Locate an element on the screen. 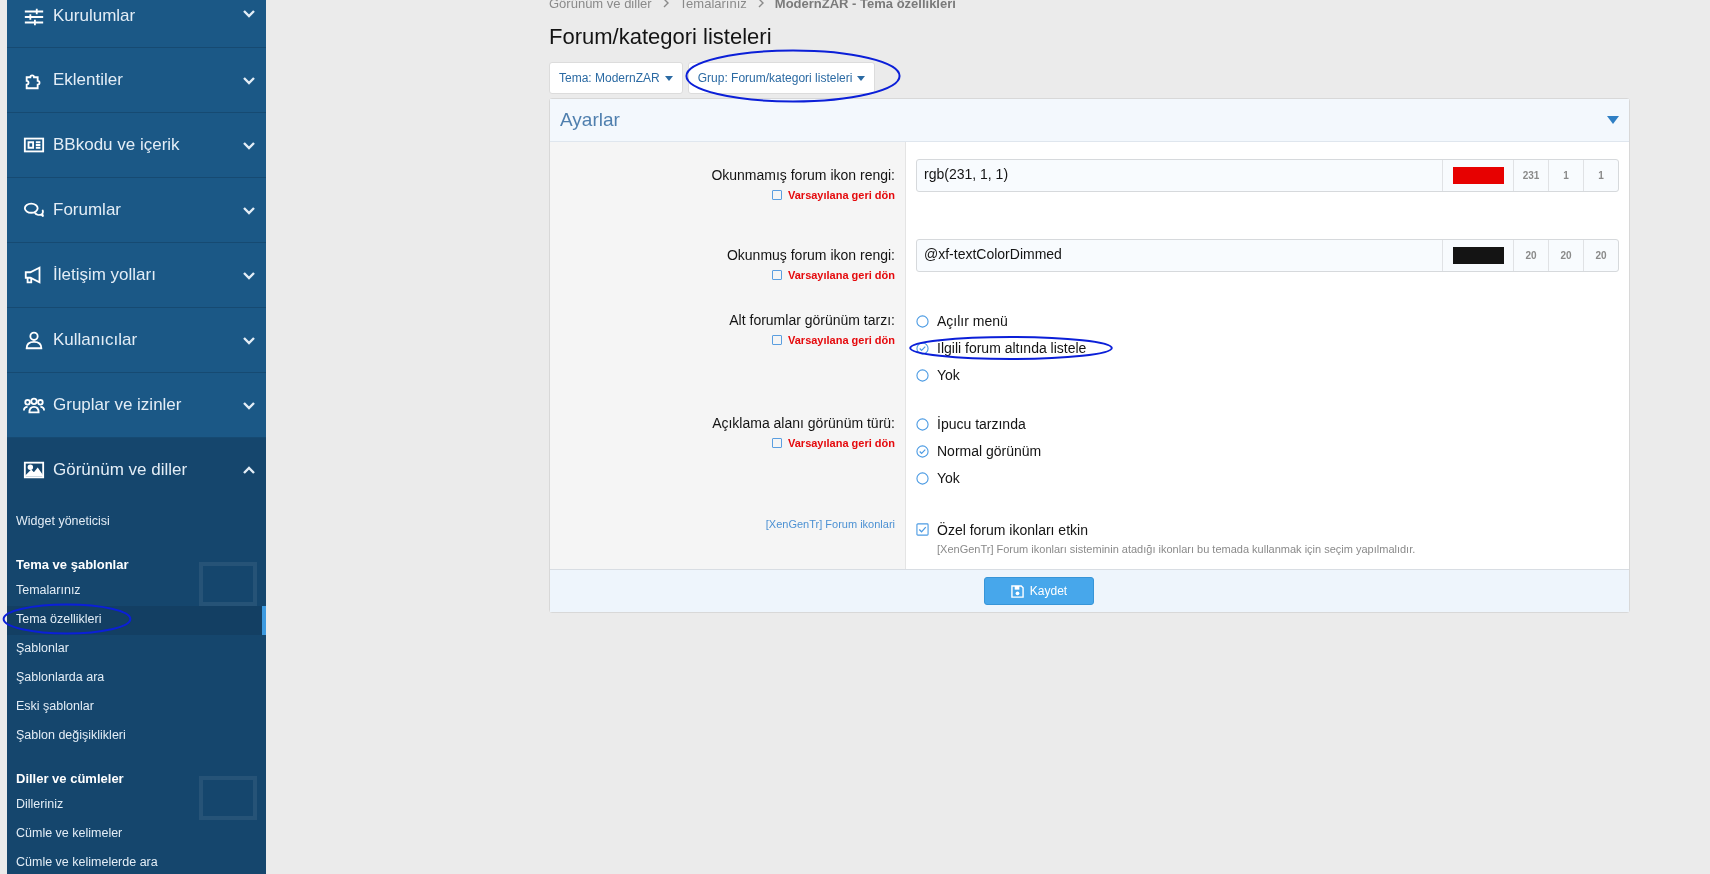 Image resolution: width=1710 pixels, height=874 pixels. sidebar-link: Şablonlarda ara is located at coordinates (136, 678).